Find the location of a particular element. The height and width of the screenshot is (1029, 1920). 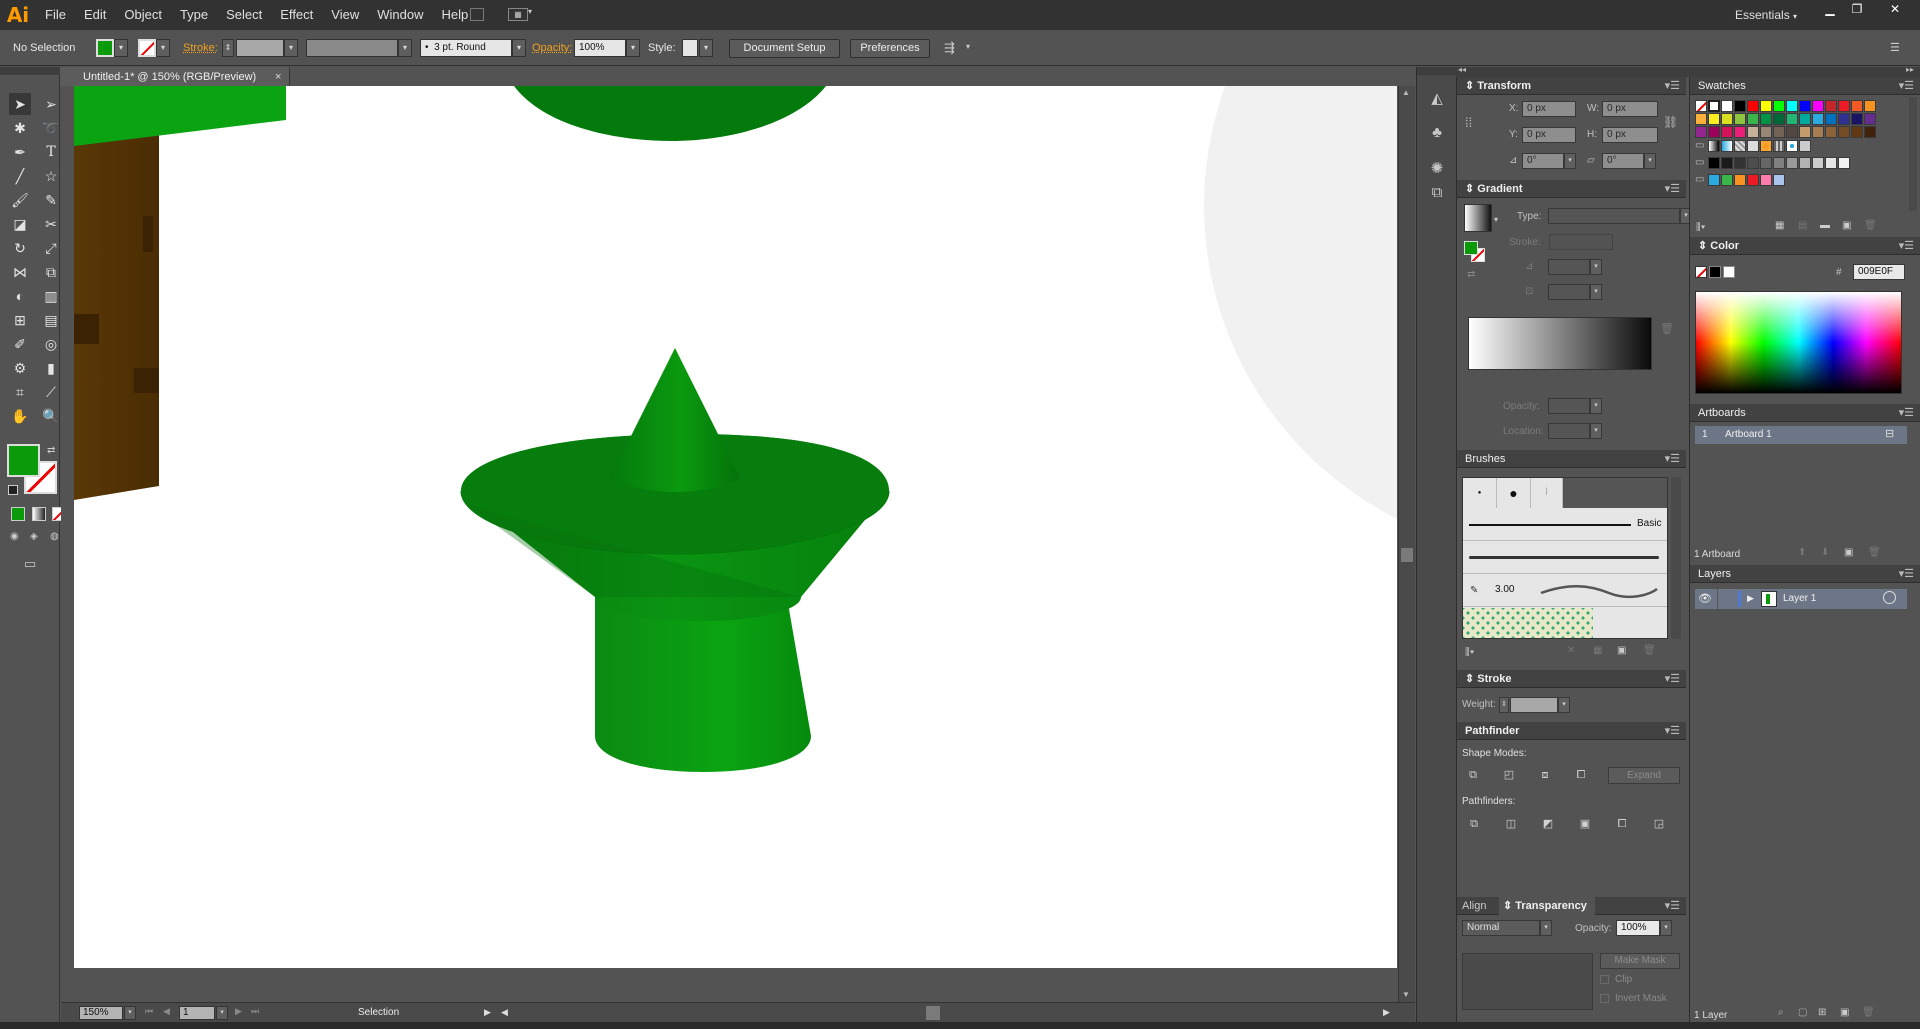

scroll-right-icon: ▶ is located at coordinates (1386, 1012).